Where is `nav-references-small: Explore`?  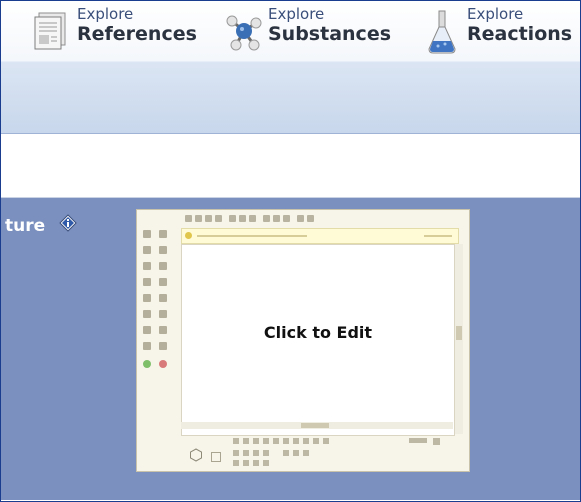 nav-references-small: Explore is located at coordinates (105, 14).